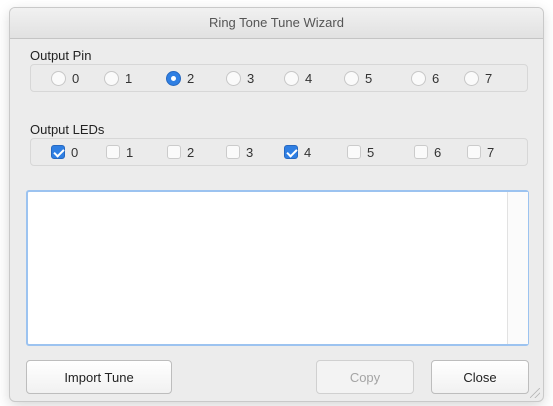 Image resolution: width=553 pixels, height=406 pixels. I want to click on output-pin-option-2: 2, so click(180, 78).